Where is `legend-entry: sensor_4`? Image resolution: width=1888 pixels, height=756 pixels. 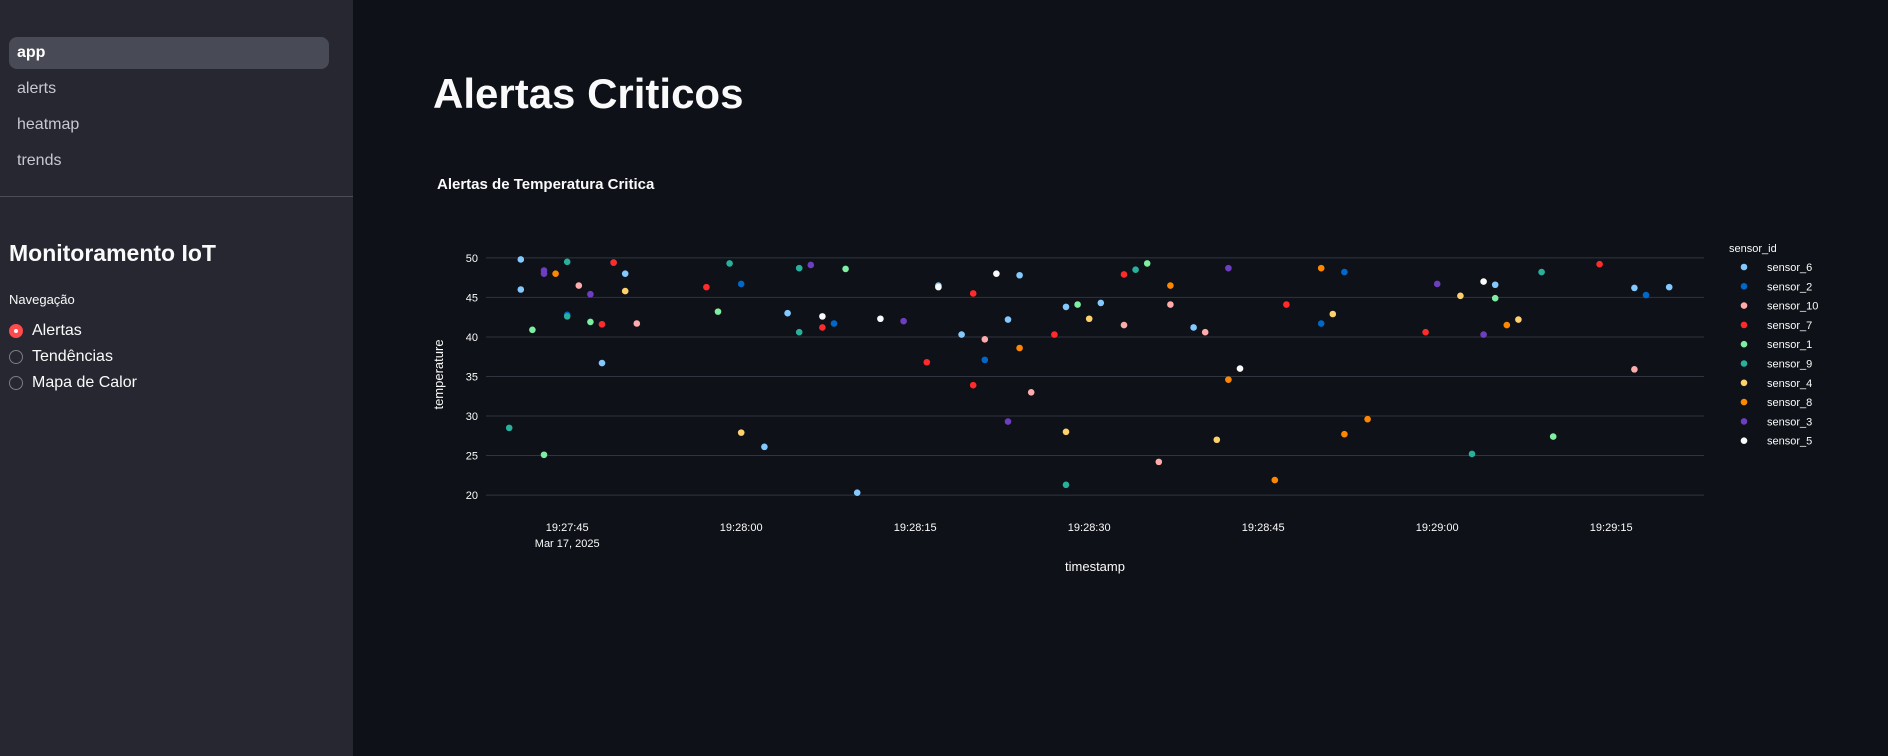
legend-entry: sensor_4 is located at coordinates (1789, 384).